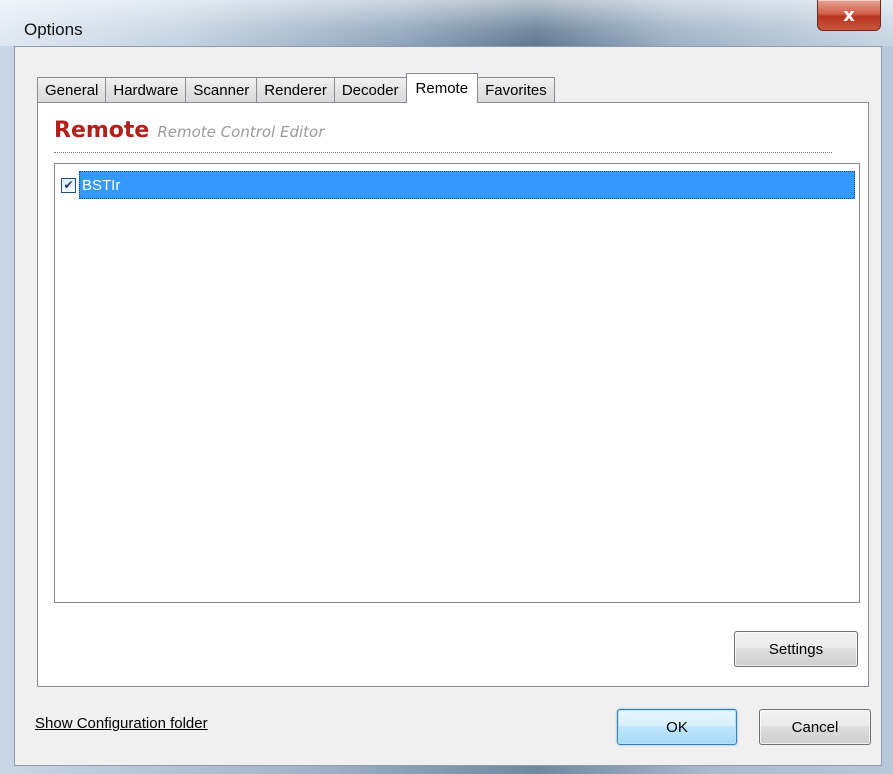 The image size is (893, 774). I want to click on item-label: BSTIr, so click(467, 185).